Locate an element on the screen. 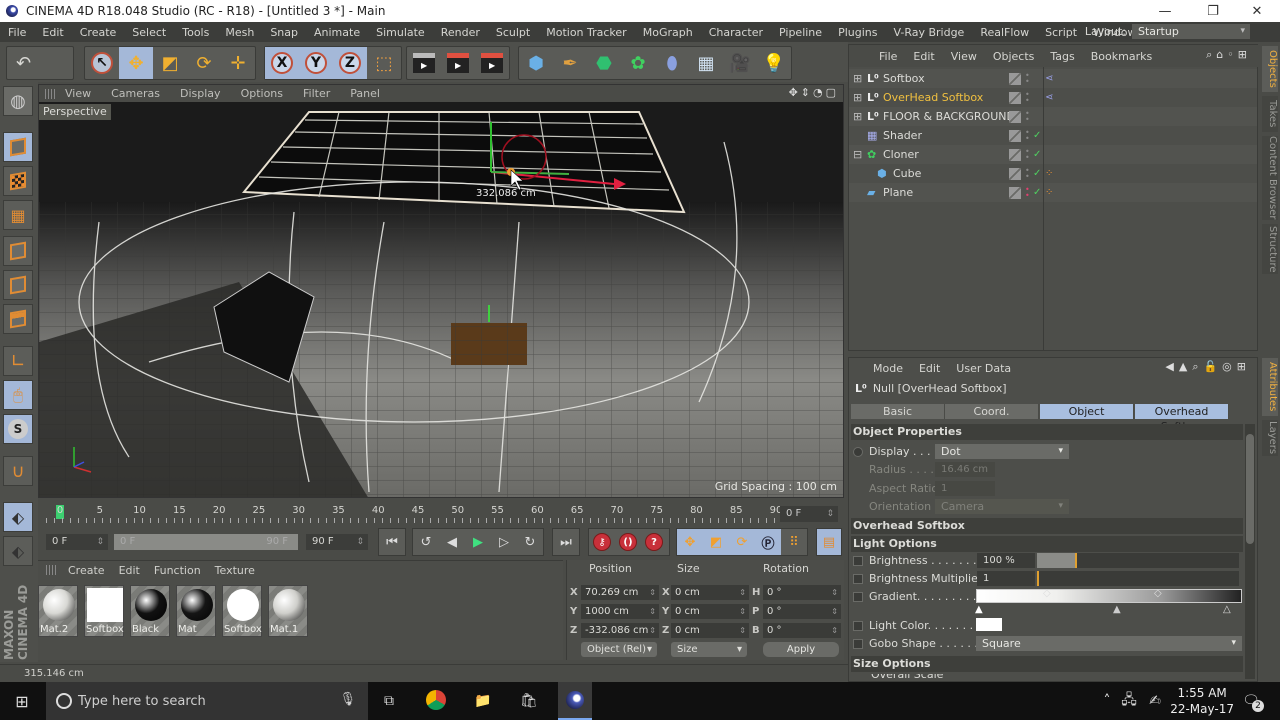 The width and height of the screenshot is (1280, 720). menu-character: Character is located at coordinates (736, 32).